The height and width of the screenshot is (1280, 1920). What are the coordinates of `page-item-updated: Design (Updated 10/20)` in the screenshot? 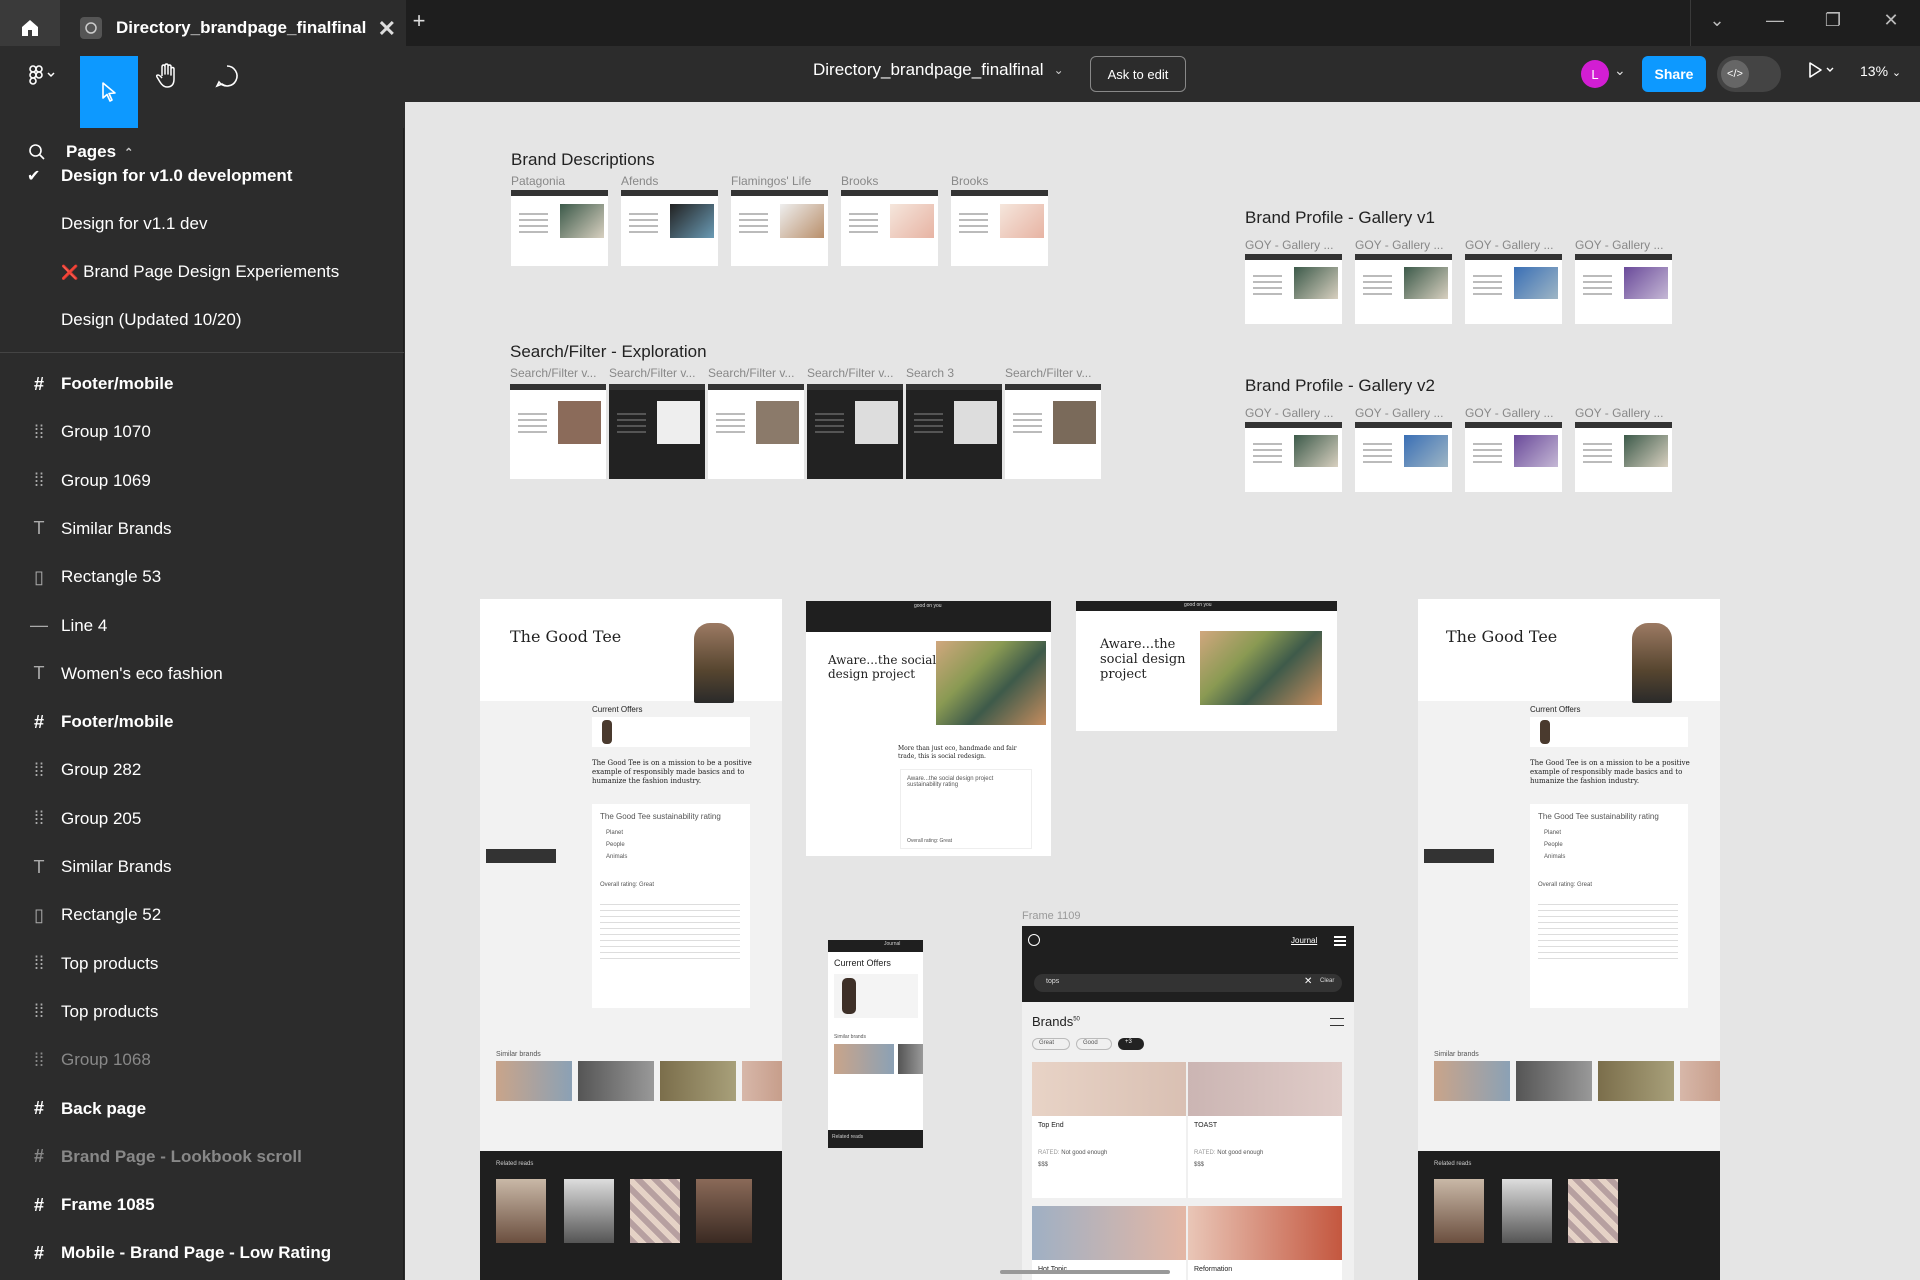 It's located at (151, 320).